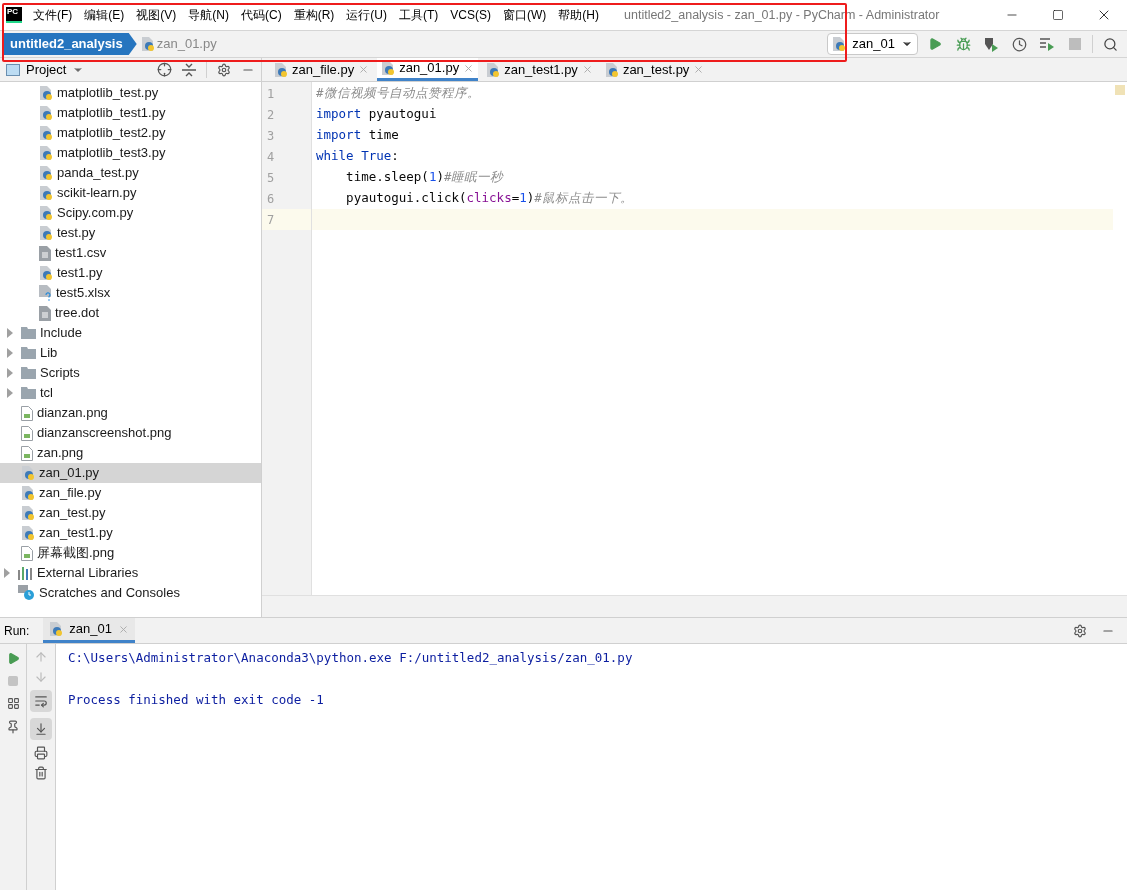 This screenshot has width=1127, height=890. What do you see at coordinates (13, 69) in the screenshot?
I see `project-view-icon` at bounding box center [13, 69].